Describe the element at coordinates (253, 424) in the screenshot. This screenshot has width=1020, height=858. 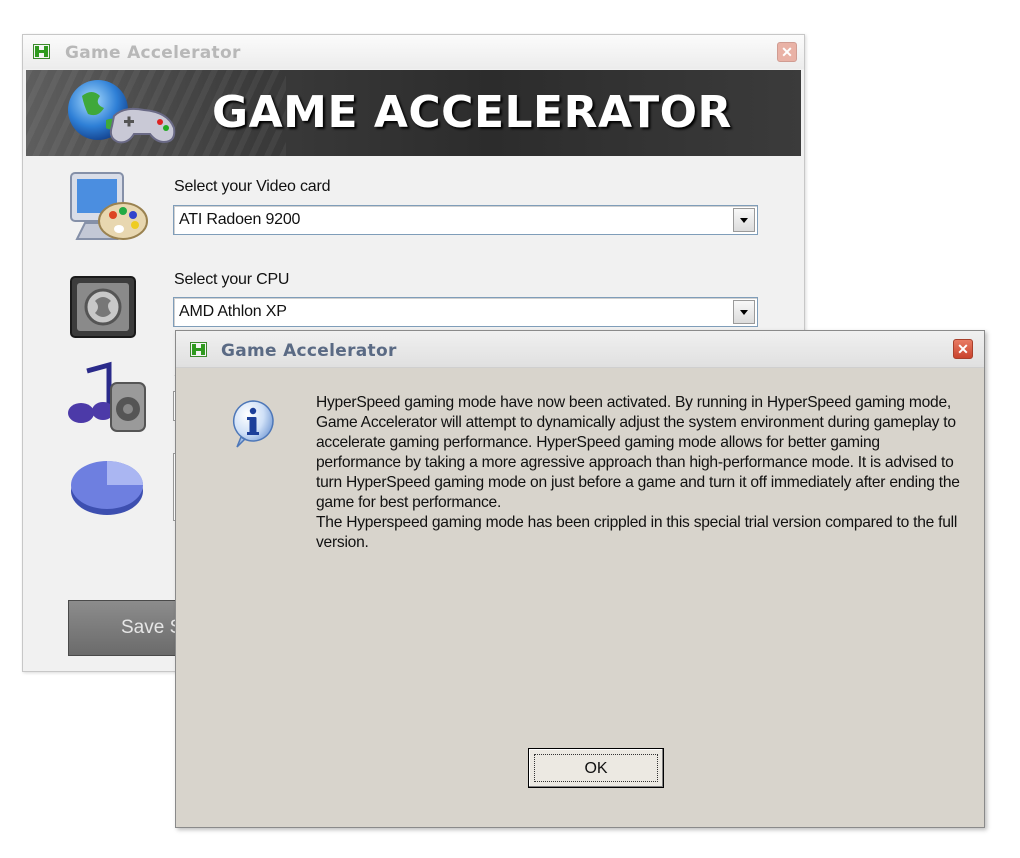
I see `info-icon` at that location.